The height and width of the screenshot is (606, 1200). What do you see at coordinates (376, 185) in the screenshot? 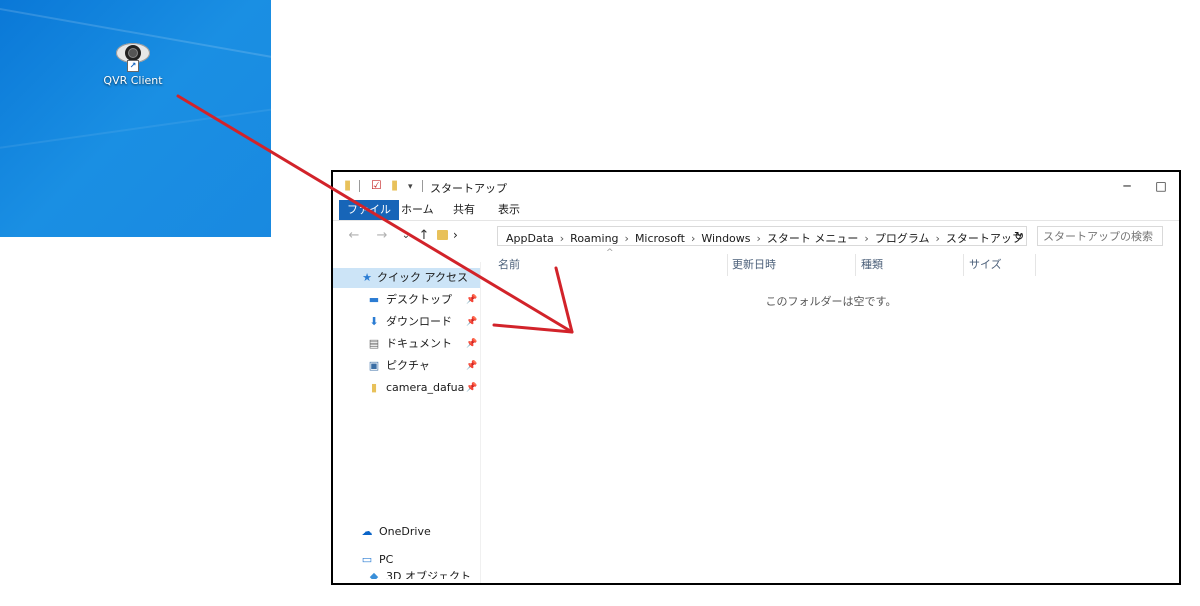
I see `properties-check-icon: ☑` at bounding box center [376, 185].